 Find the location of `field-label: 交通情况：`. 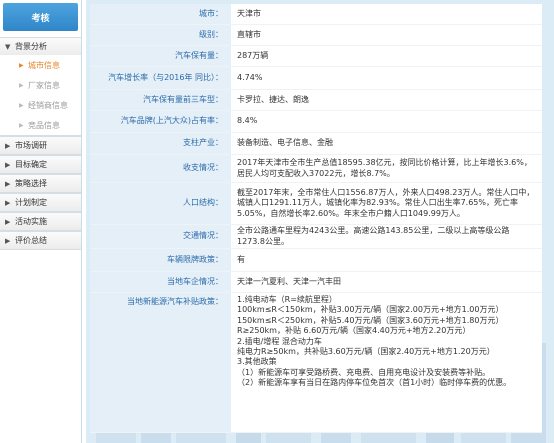

field-label: 交通情况： is located at coordinates (160, 236).